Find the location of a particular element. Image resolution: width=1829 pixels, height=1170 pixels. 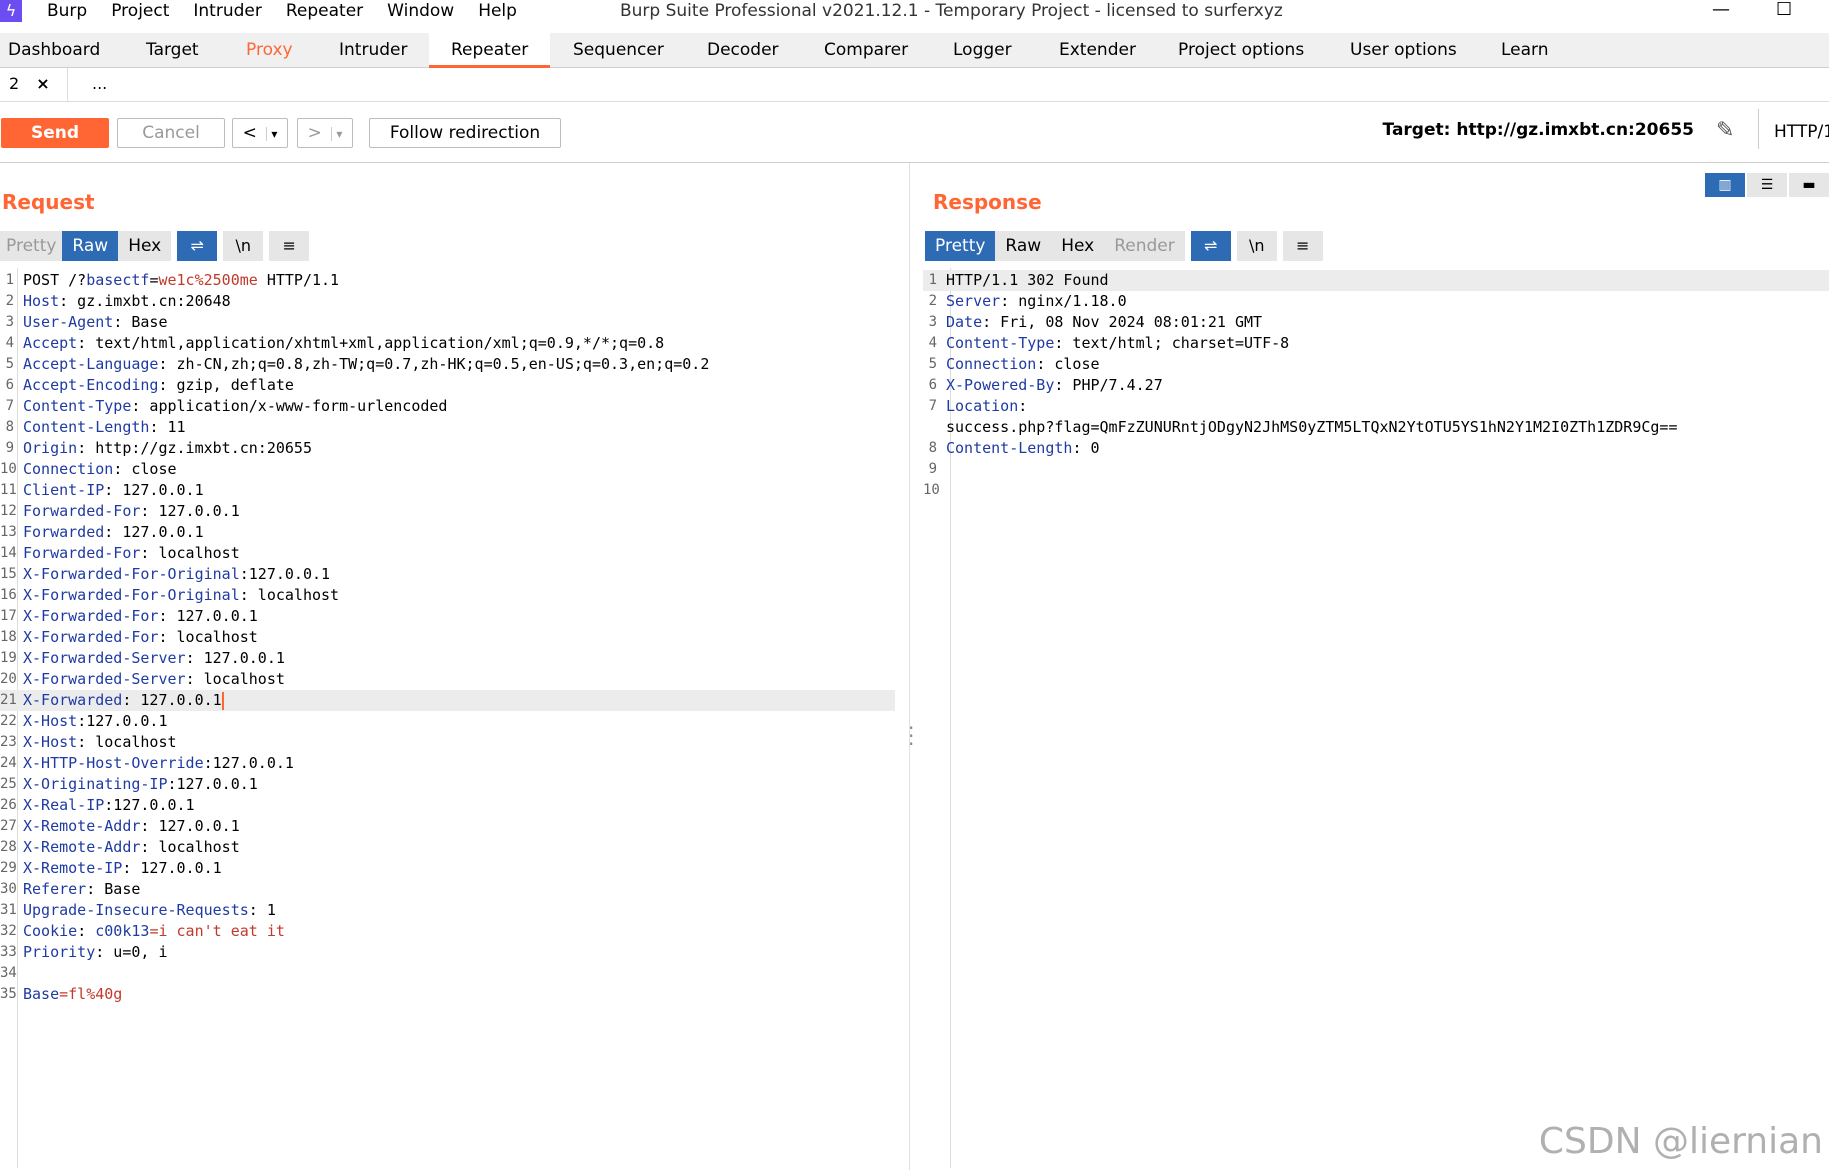

header-name: Upgrade-Insecure-Requests is located at coordinates (136, 910).